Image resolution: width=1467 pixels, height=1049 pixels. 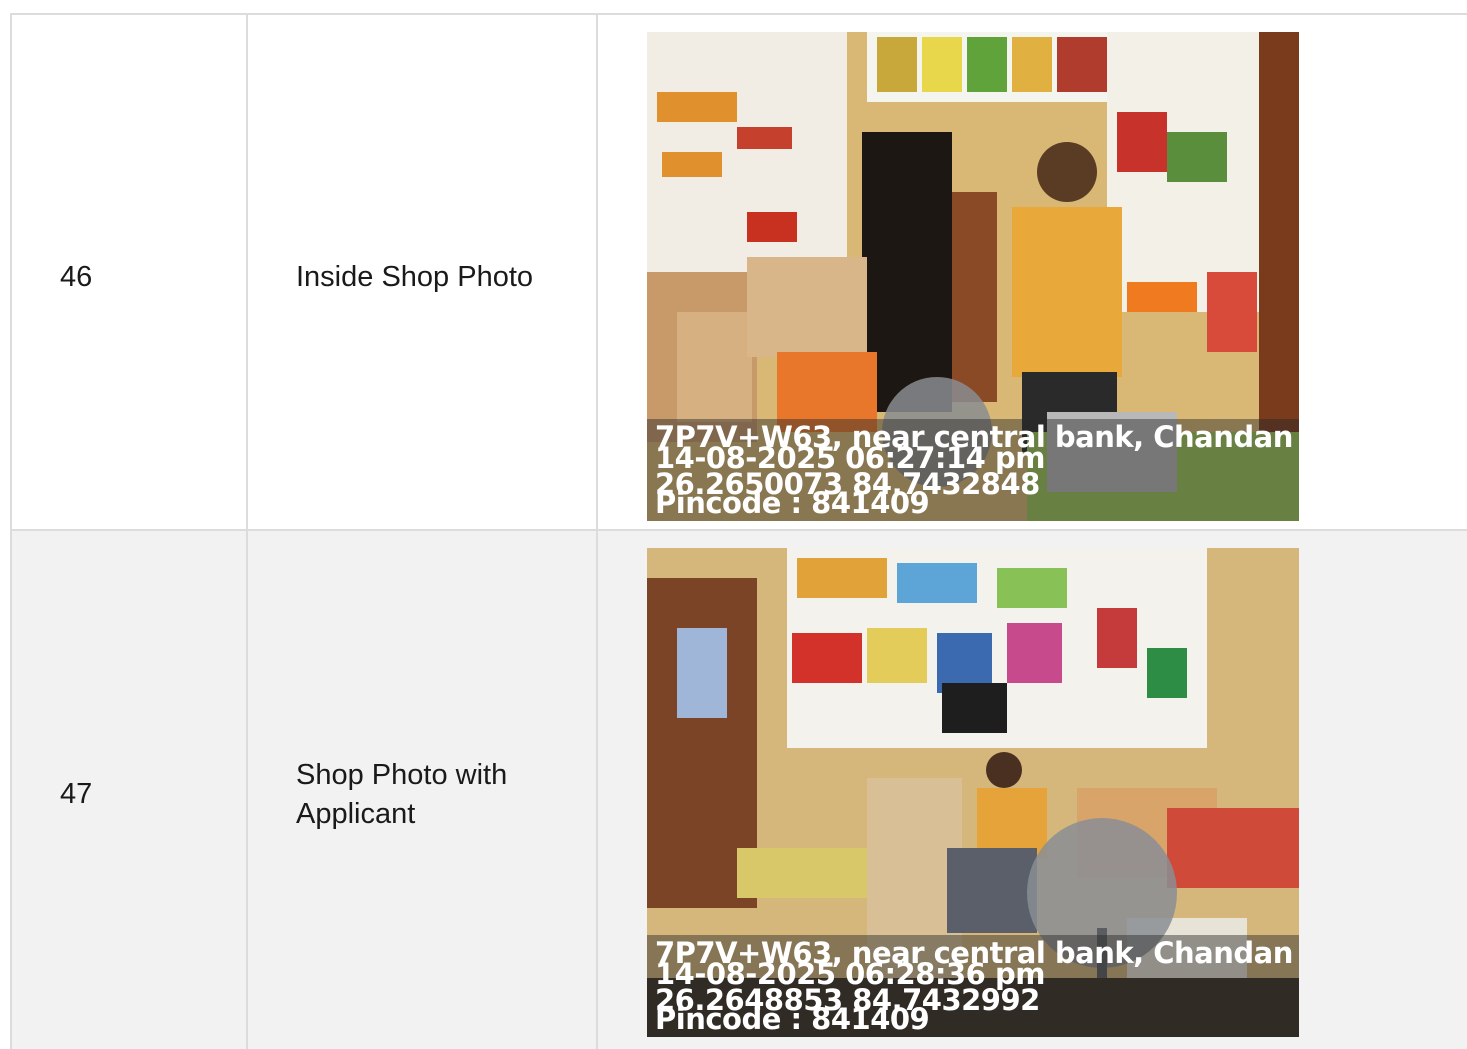 I want to click on row-number-cell: 46, so click(x=128, y=272).